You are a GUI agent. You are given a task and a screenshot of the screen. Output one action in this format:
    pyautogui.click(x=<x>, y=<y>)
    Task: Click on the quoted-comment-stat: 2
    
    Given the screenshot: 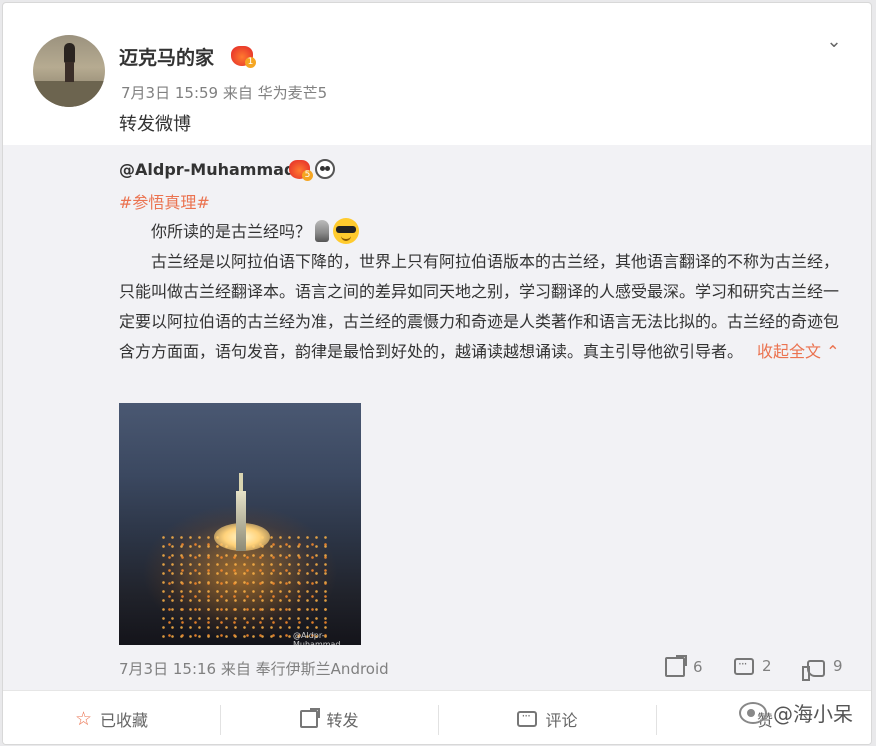 What is the action you would take?
    pyautogui.click(x=753, y=666)
    